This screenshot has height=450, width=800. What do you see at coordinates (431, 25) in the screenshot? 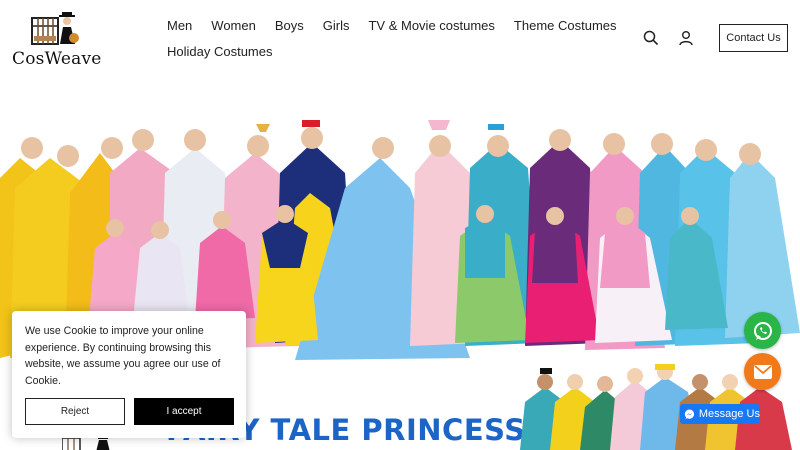
I see `nav-item-tv-movie-costumes: TV & Movie costumes` at bounding box center [431, 25].